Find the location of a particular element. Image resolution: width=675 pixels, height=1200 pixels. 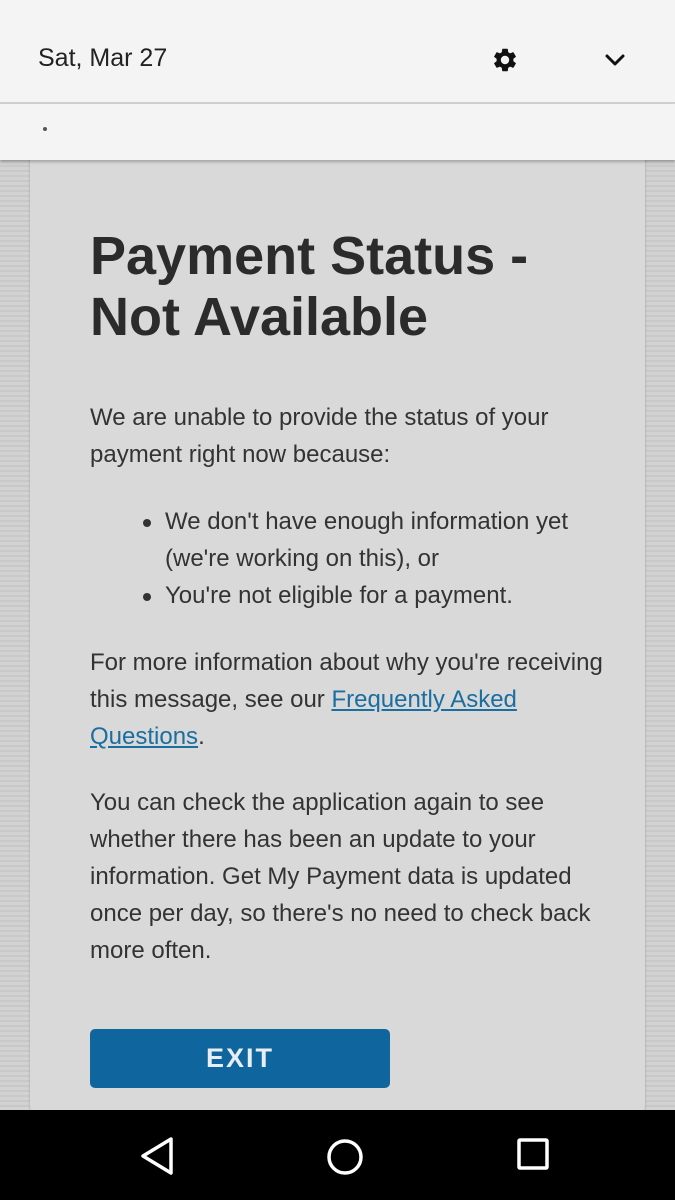

page-title: Payment Status - Not Available is located at coordinates (309, 286).